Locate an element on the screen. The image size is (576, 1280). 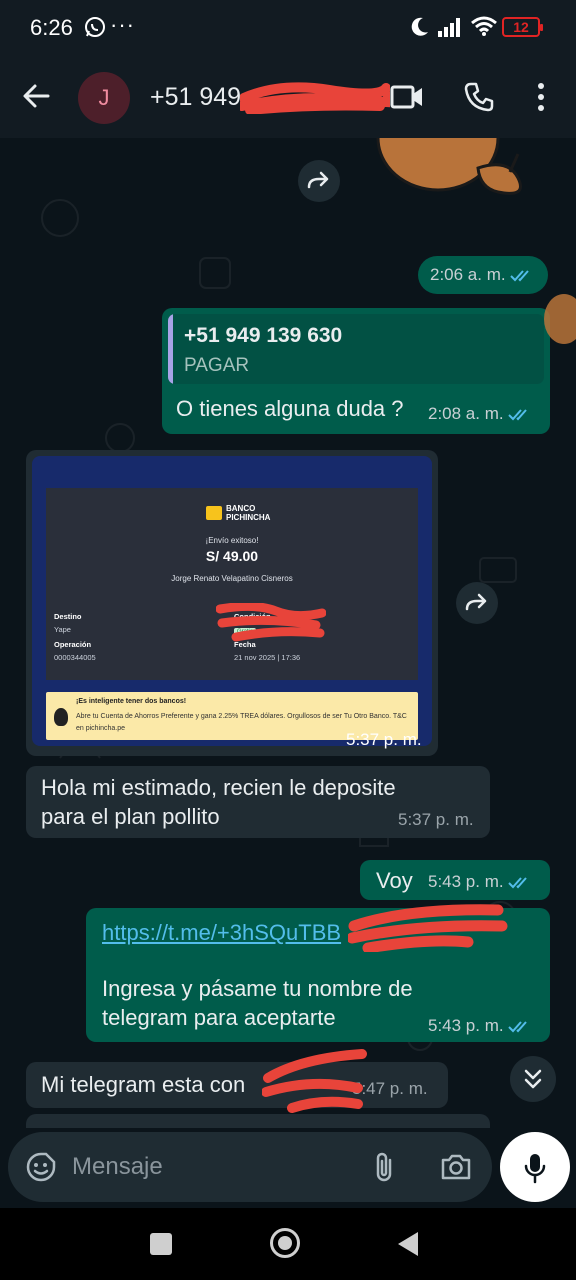
receipt-destino-label: Destino is located at coordinates (68, 616).